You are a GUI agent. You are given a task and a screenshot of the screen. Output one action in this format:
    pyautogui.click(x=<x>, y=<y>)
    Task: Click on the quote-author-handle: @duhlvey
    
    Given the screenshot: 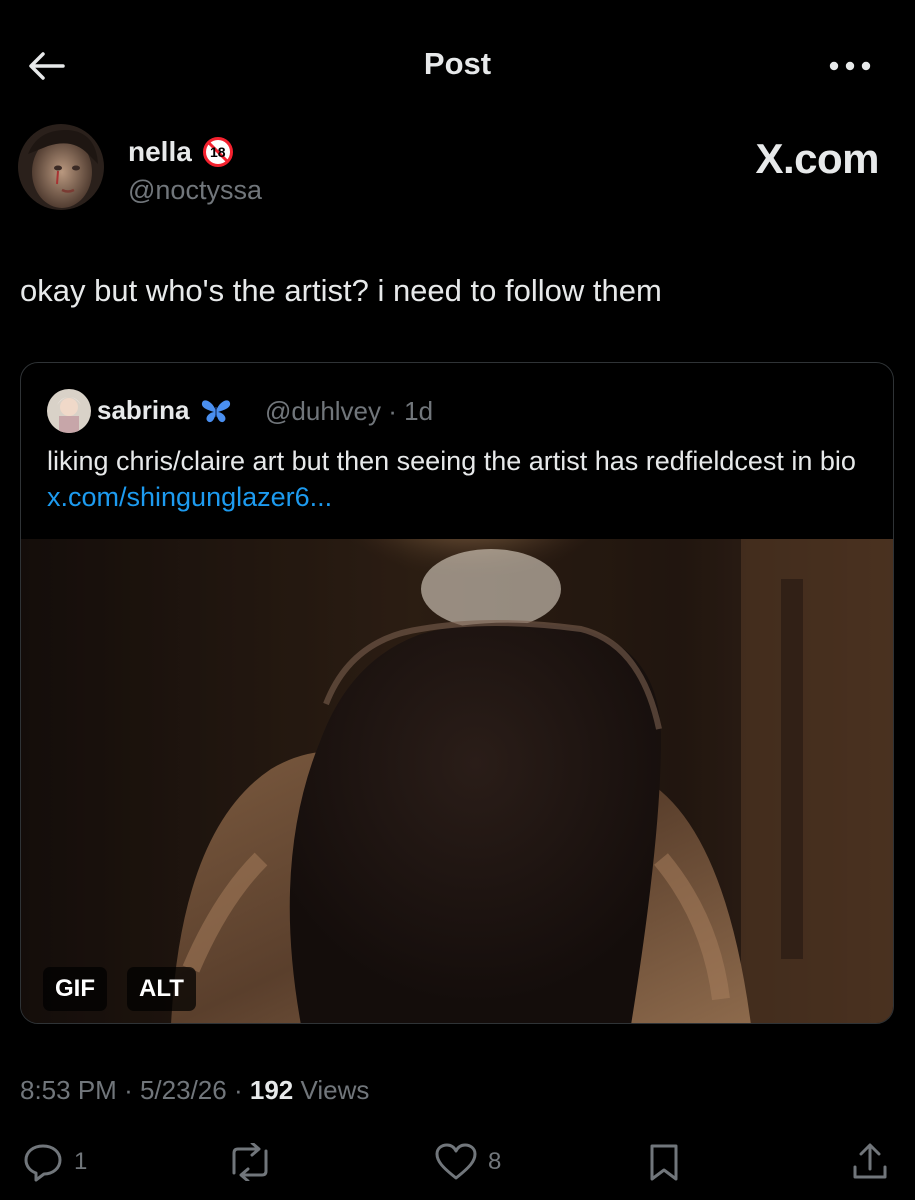 What is the action you would take?
    pyautogui.click(x=323, y=411)
    